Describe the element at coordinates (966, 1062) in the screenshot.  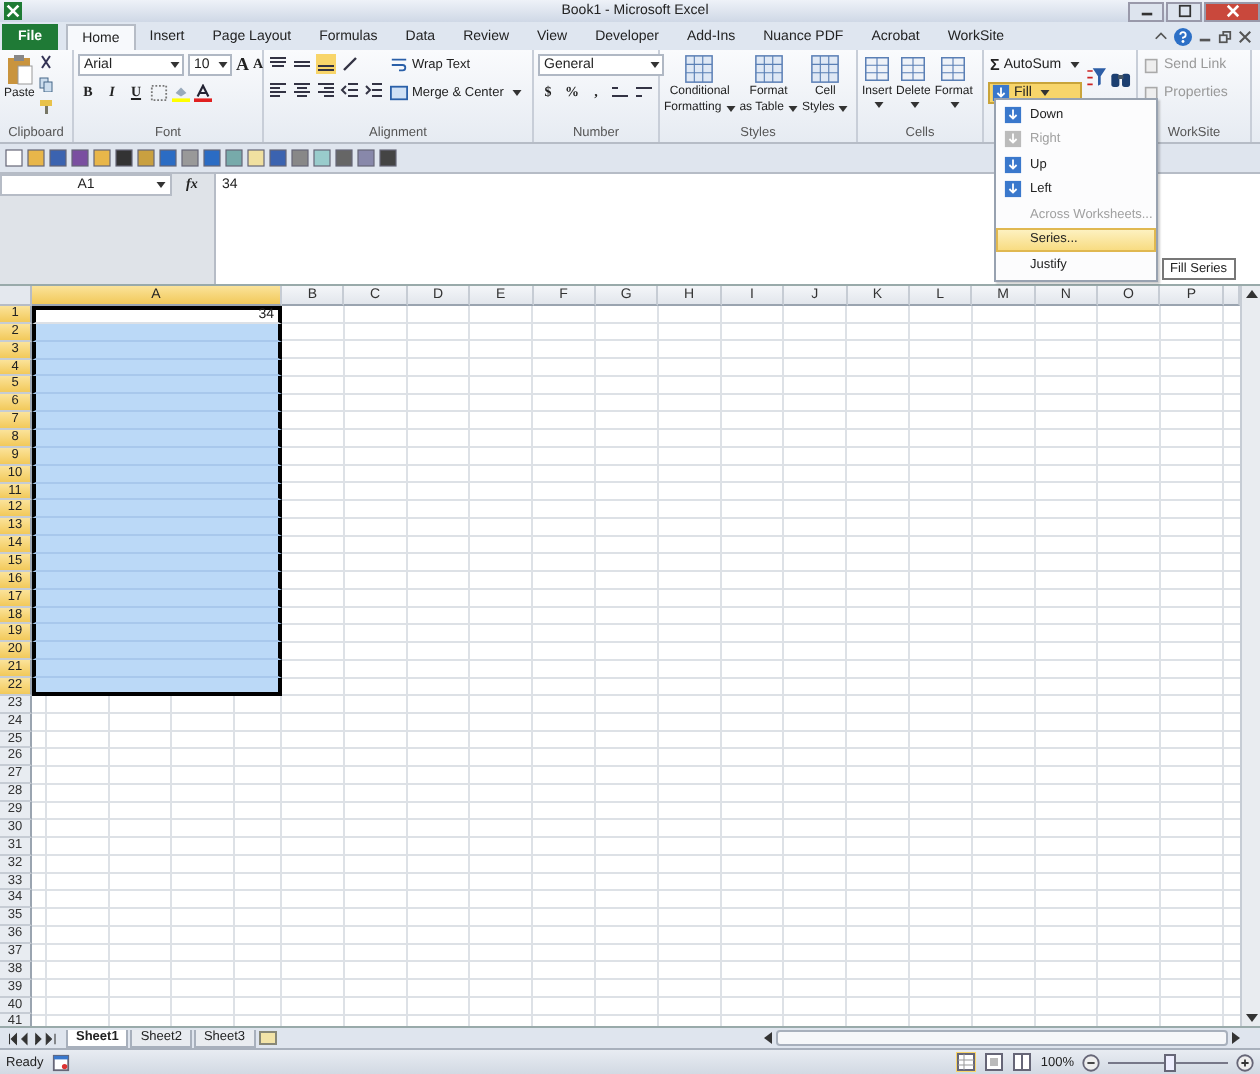
I see `normal-view-icon` at that location.